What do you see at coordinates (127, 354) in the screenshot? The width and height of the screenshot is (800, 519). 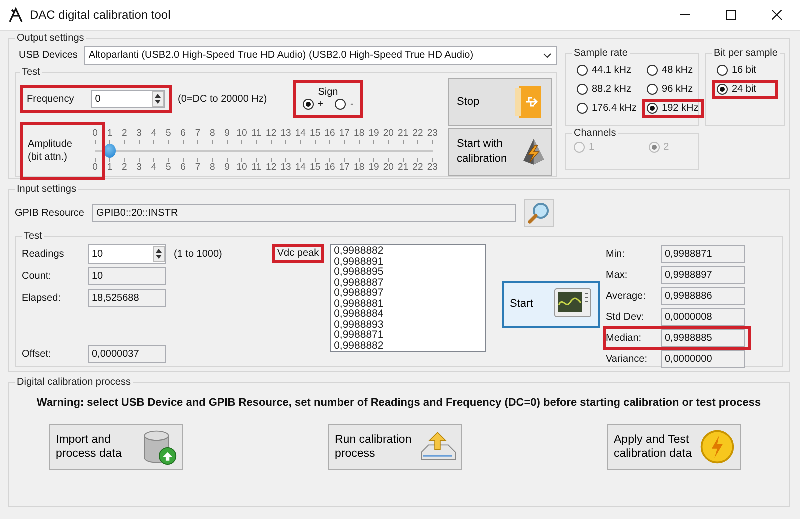 I see `offset-field: 0,0000037` at bounding box center [127, 354].